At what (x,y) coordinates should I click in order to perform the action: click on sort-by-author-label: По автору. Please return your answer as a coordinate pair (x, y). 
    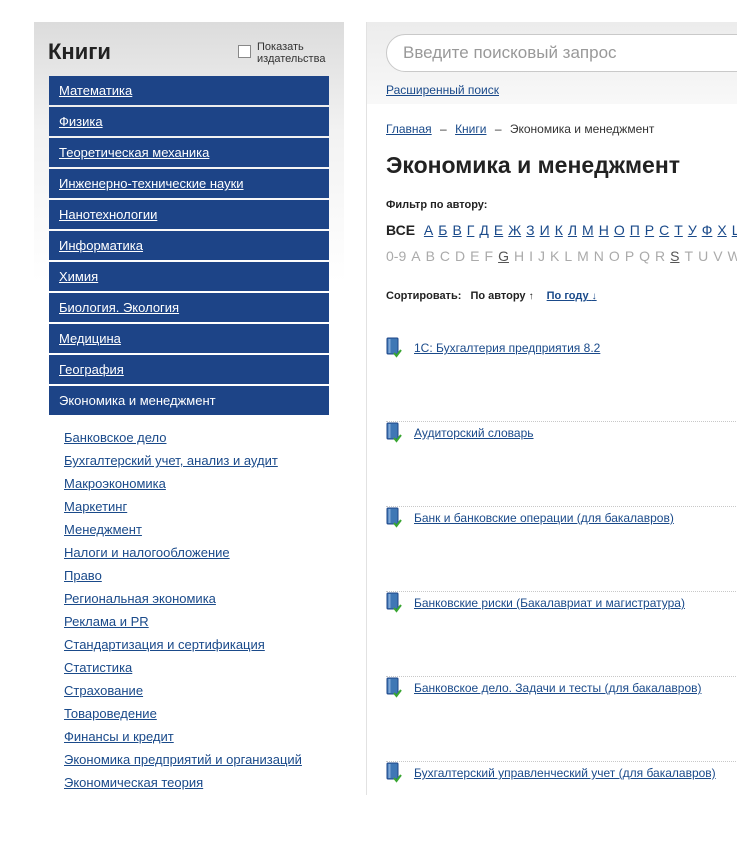
    Looking at the image, I should click on (498, 296).